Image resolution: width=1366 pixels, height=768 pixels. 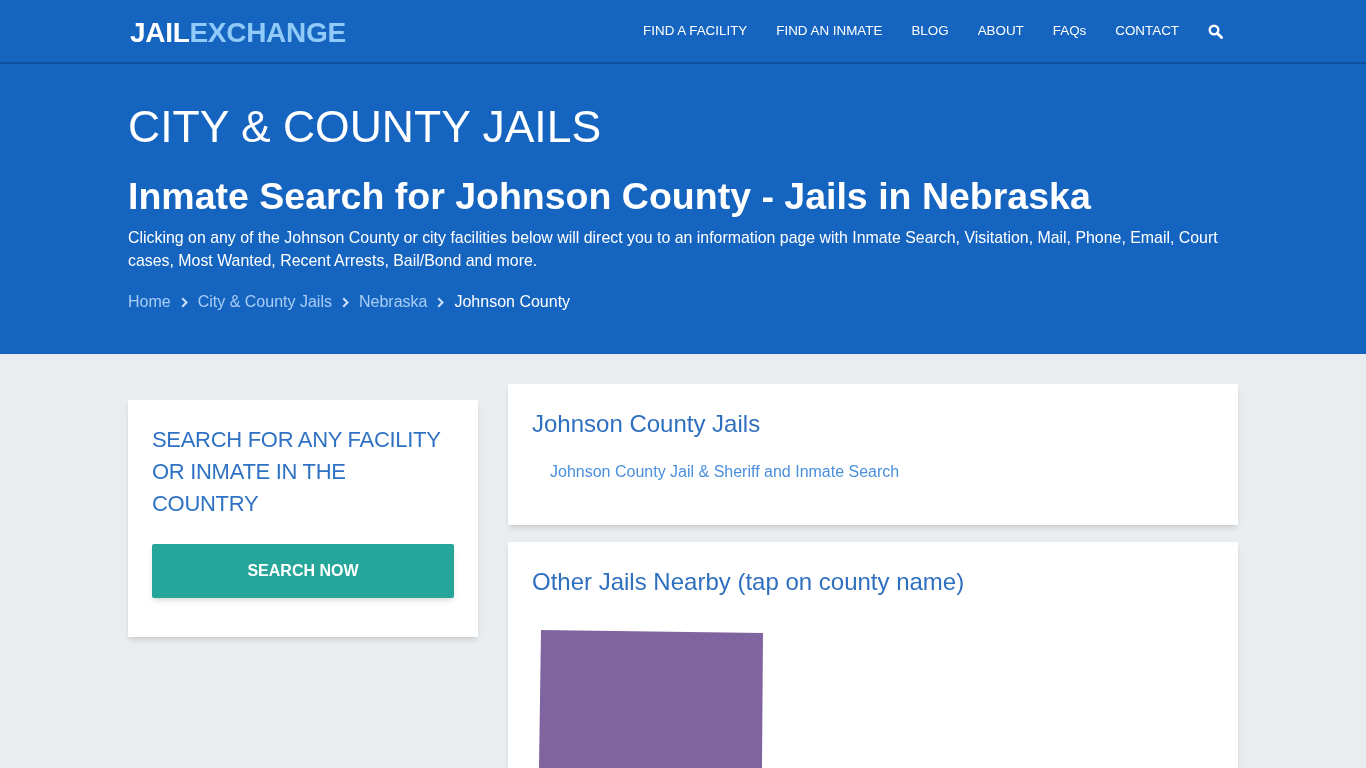 I want to click on intro-paragraph: Clicking on any of the Johnson County or city facilities below will direct you to an information page with Inmate Search, Visitation, Mail, Phone, Email, Court cases, Most Wanted, Recent Arrests, Bail/Bond and more., so click(x=673, y=249).